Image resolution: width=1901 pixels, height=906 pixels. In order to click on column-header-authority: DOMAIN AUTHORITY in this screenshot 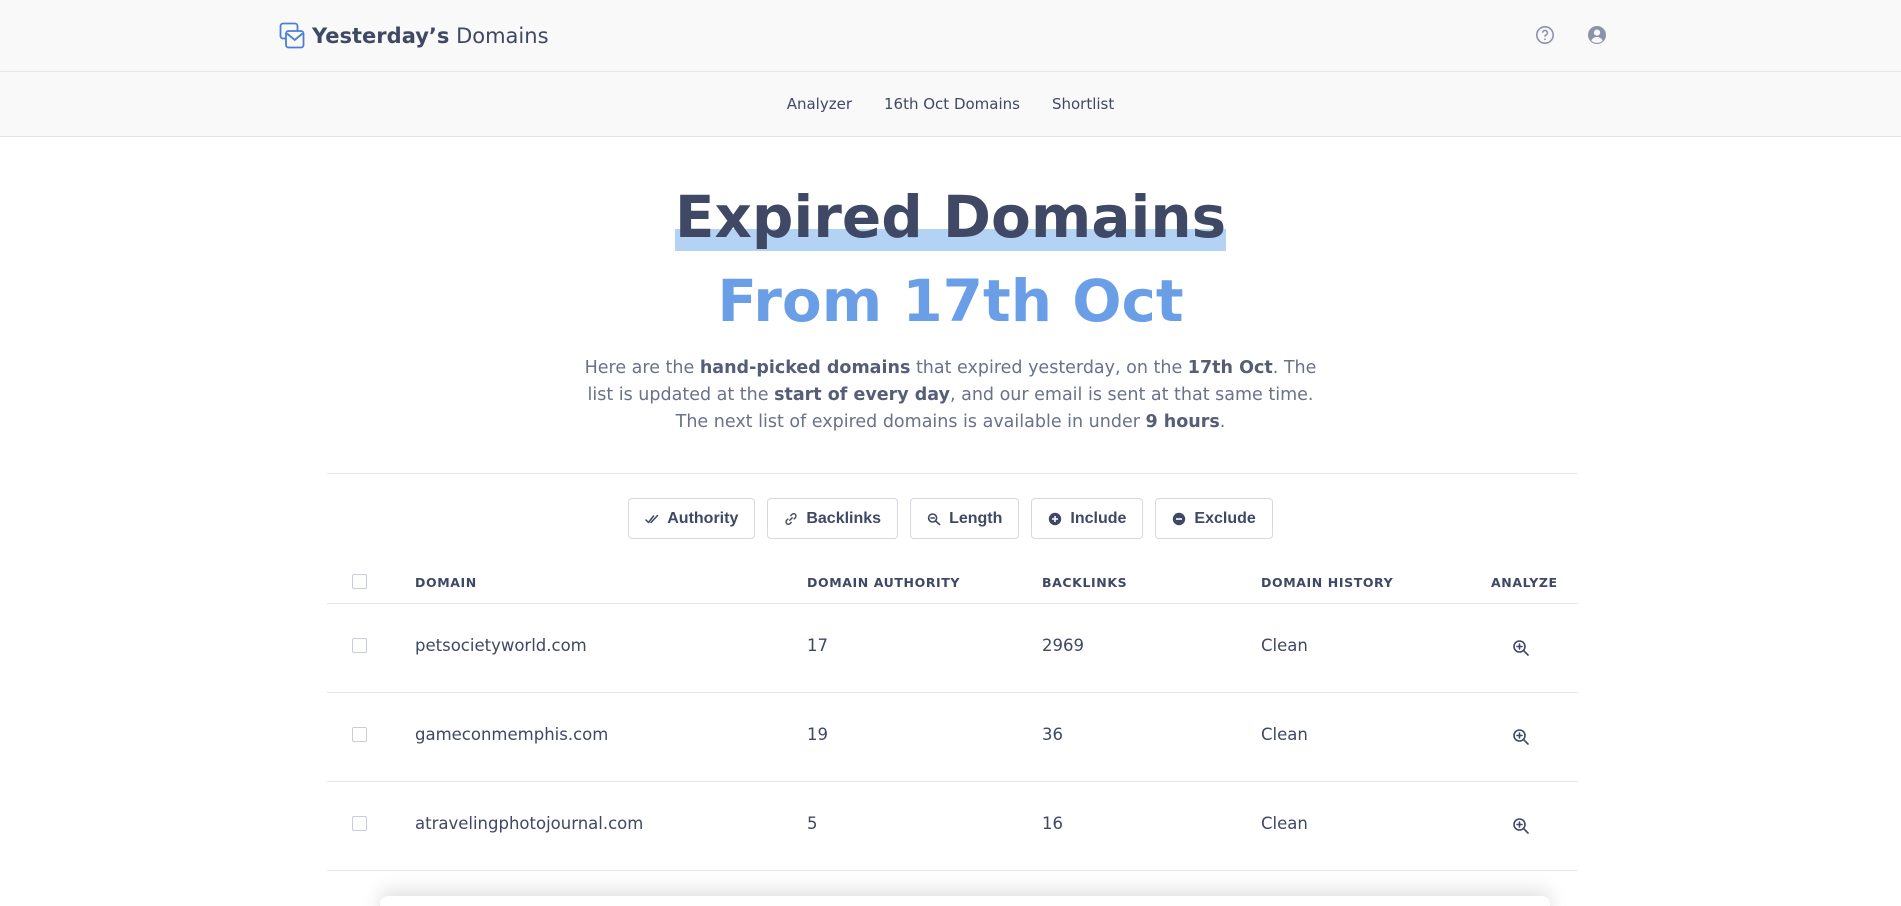, I will do `click(883, 582)`.